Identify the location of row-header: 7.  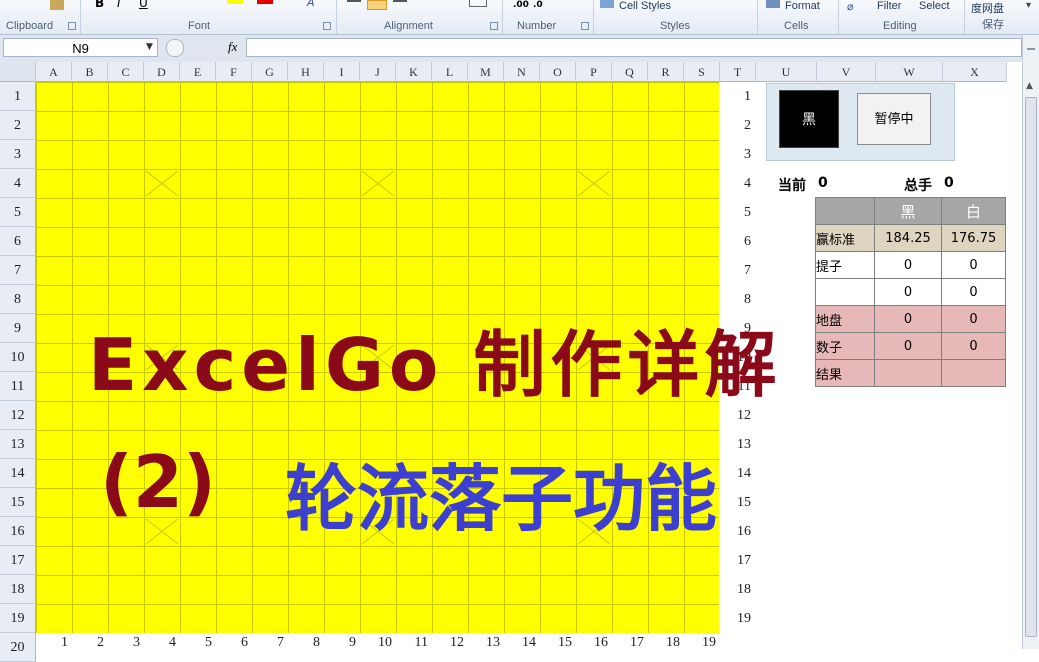
(18, 270).